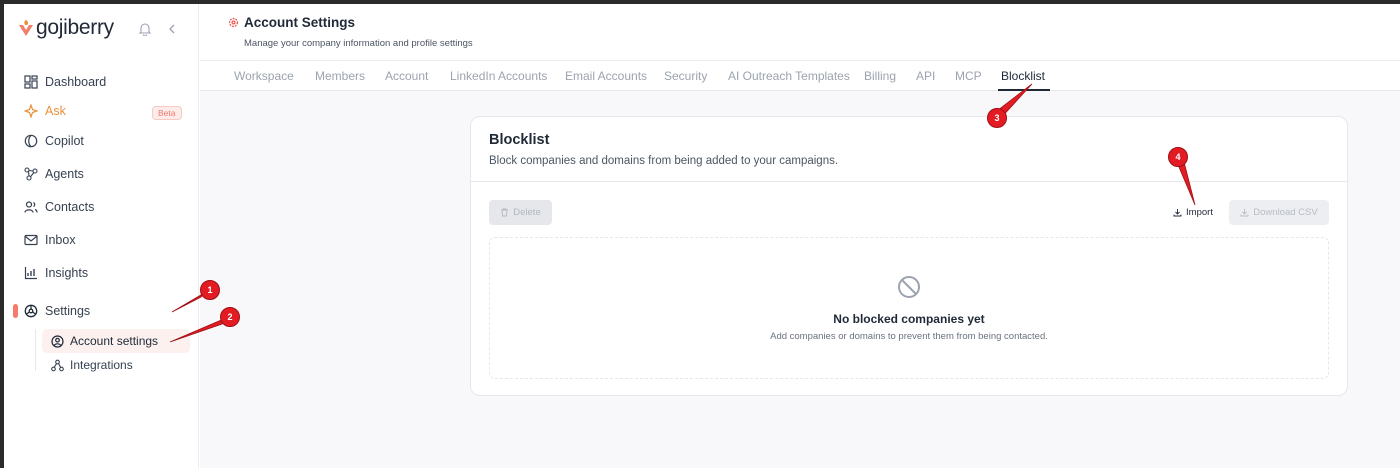  I want to click on sidebar-item-label: Copilot, so click(64, 141).